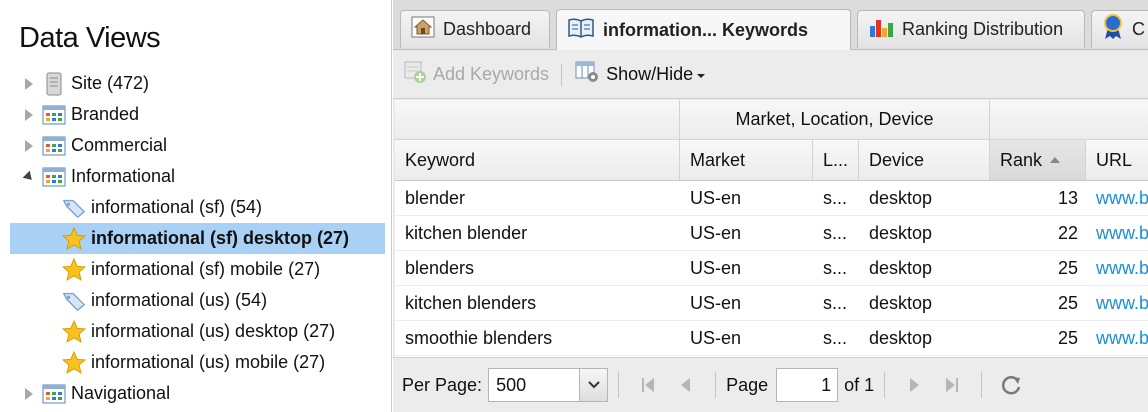  What do you see at coordinates (924, 160) in the screenshot?
I see `column-header-device: Device` at bounding box center [924, 160].